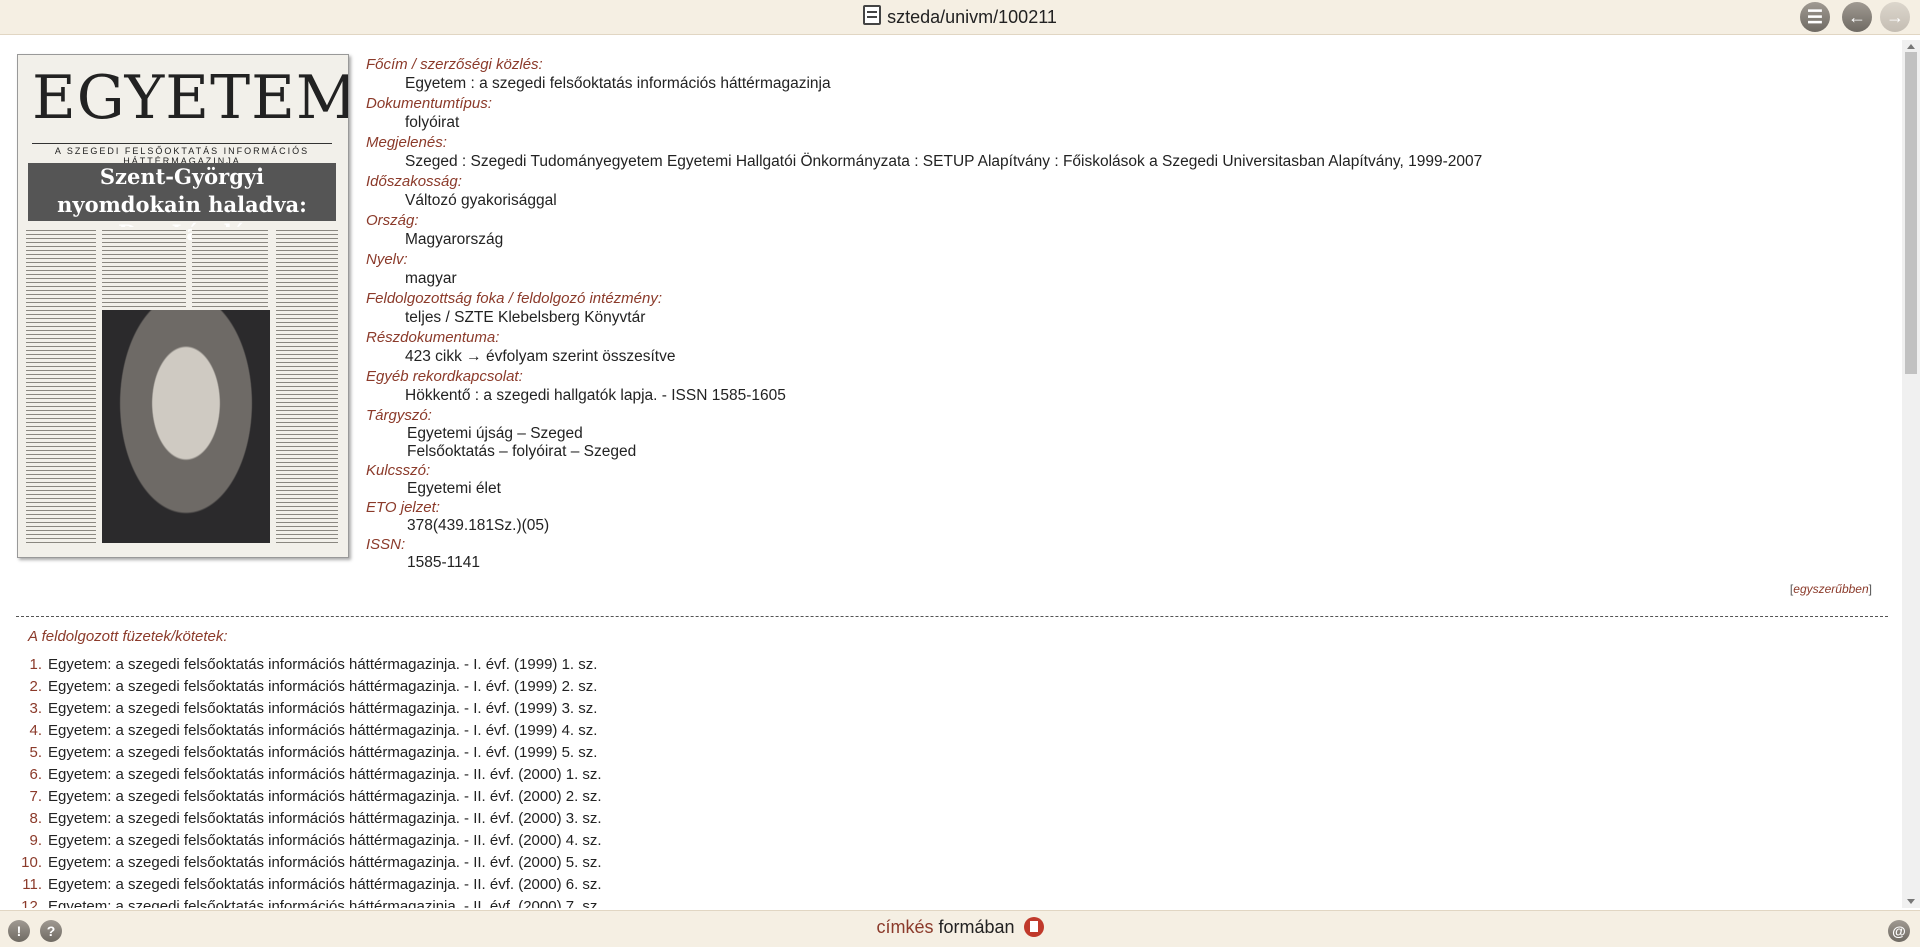  Describe the element at coordinates (392, 220) in the screenshot. I see `field-label: Ország:` at that location.